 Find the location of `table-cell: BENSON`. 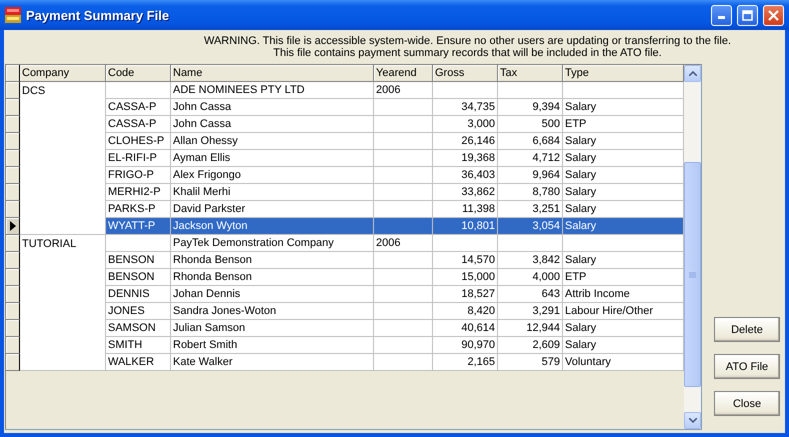

table-cell: BENSON is located at coordinates (138, 260).